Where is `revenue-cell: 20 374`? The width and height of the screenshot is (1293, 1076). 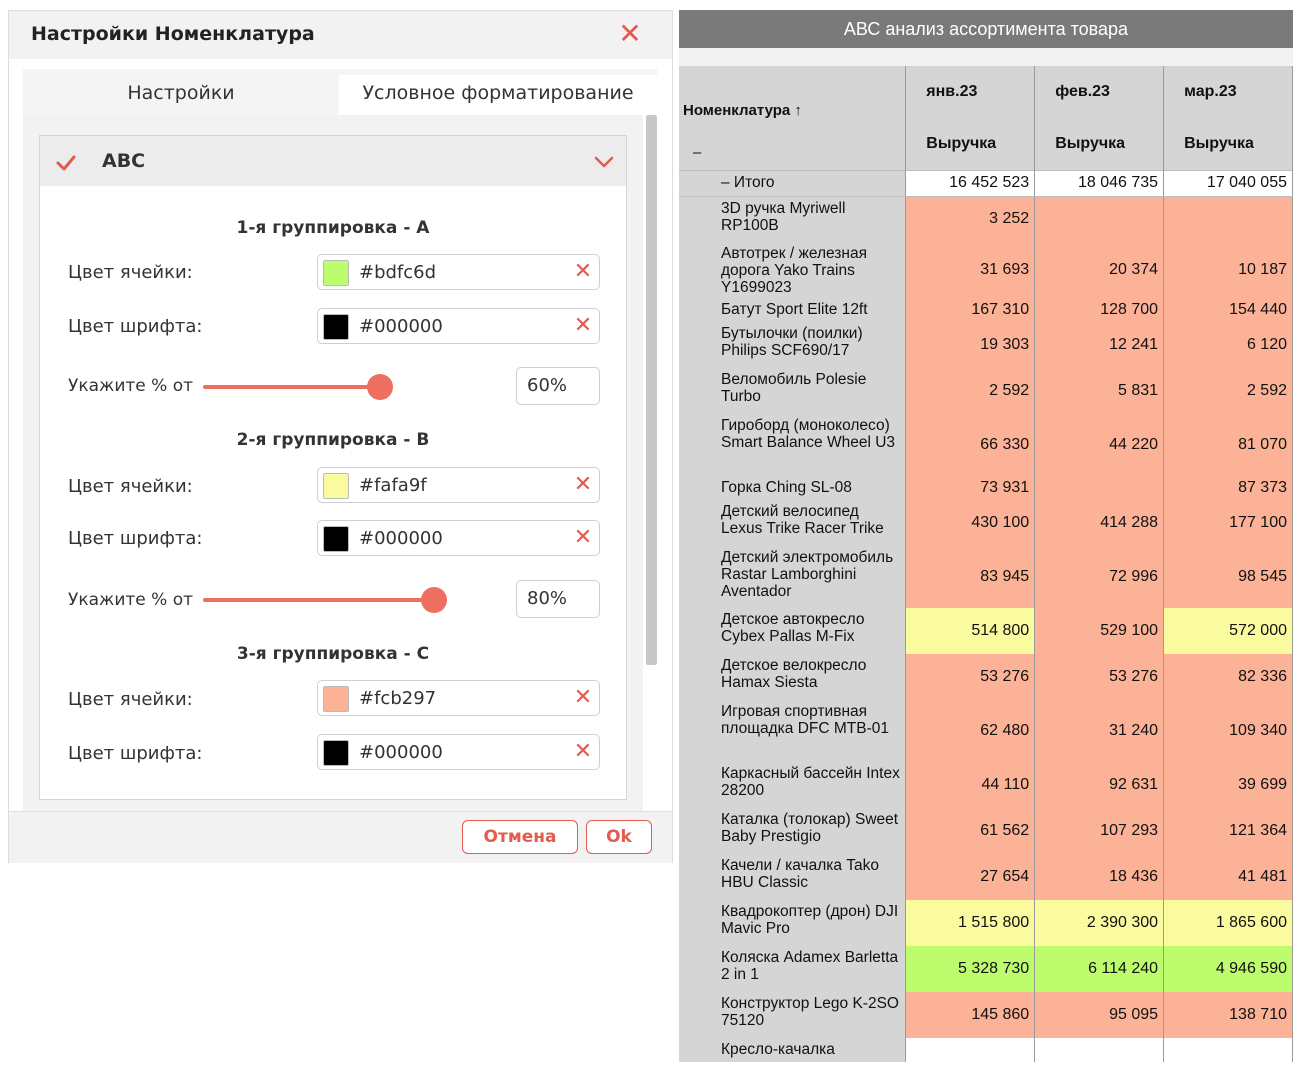 revenue-cell: 20 374 is located at coordinates (1099, 270).